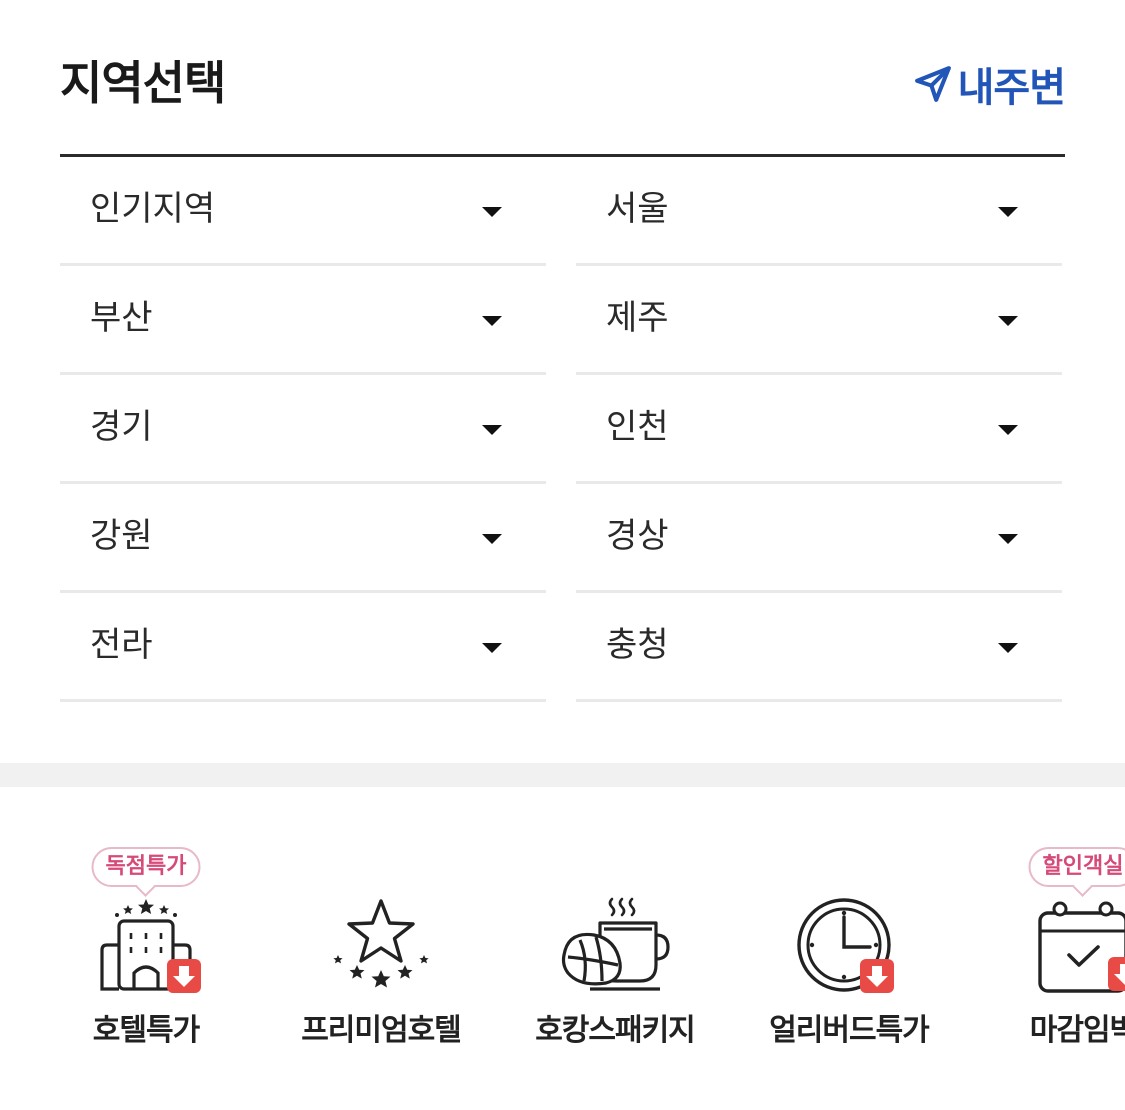  Describe the element at coordinates (303, 647) in the screenshot. I see `region-dropdown: 전라` at that location.